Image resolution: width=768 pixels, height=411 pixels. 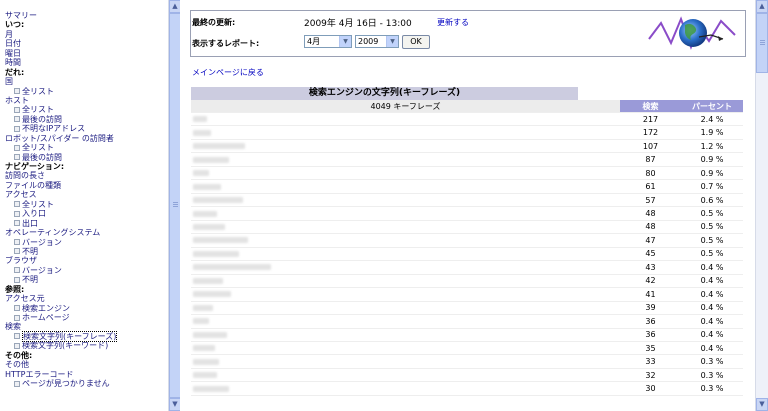 What do you see at coordinates (85, 194) in the screenshot?
I see `sidebar-item-19: アクセス` at bounding box center [85, 194].